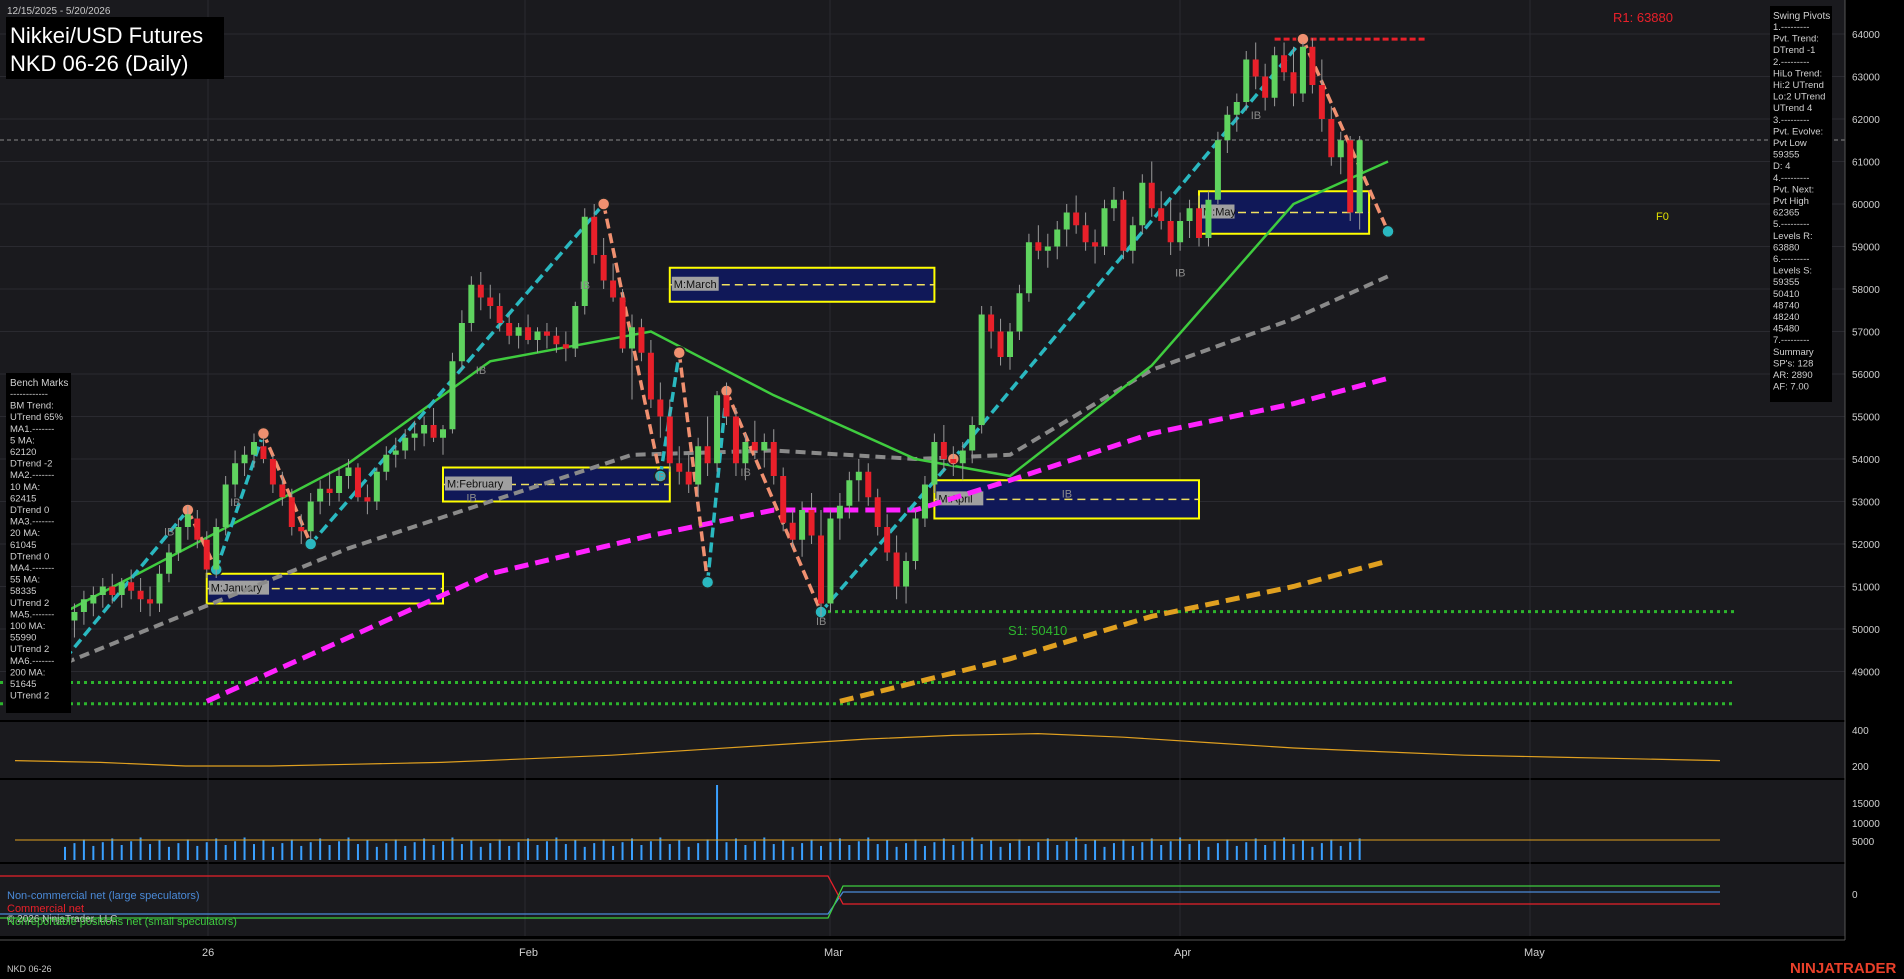 The width and height of the screenshot is (1904, 979). What do you see at coordinates (1866, 333) in the screenshot?
I see `price-tick-label: 57000` at bounding box center [1866, 333].